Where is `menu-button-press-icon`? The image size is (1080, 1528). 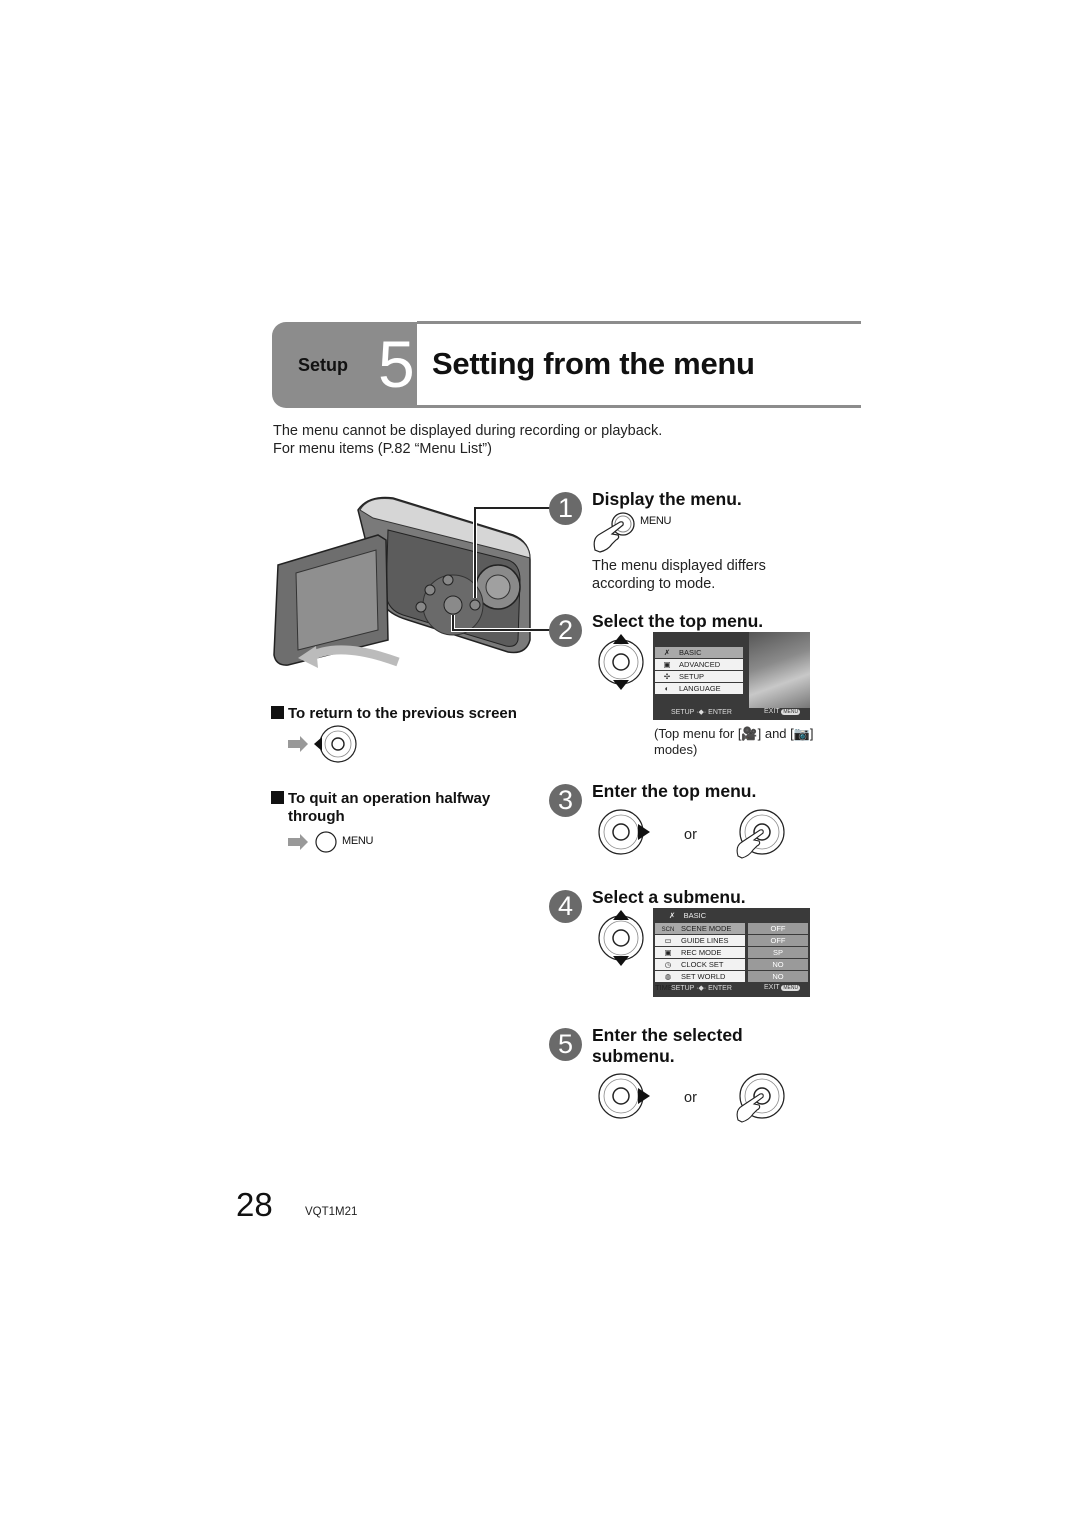
menu-button-press-icon is located at coordinates (614, 532).